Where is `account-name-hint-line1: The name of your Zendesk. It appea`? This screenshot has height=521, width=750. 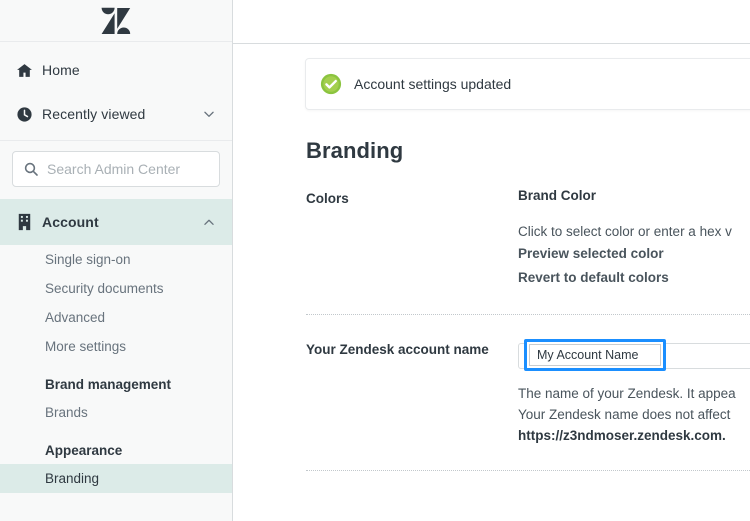
account-name-hint-line1: The name of your Zendesk. It appea is located at coordinates (627, 393).